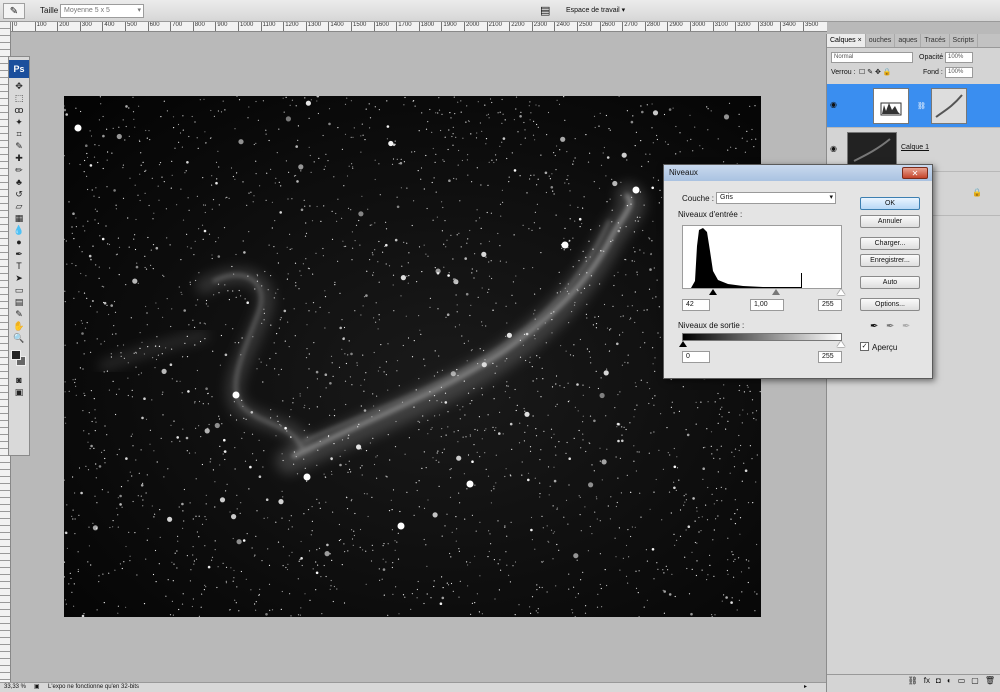  Describe the element at coordinates (846, 40) in the screenshot. I see `tab-layers: Calques ×` at that location.